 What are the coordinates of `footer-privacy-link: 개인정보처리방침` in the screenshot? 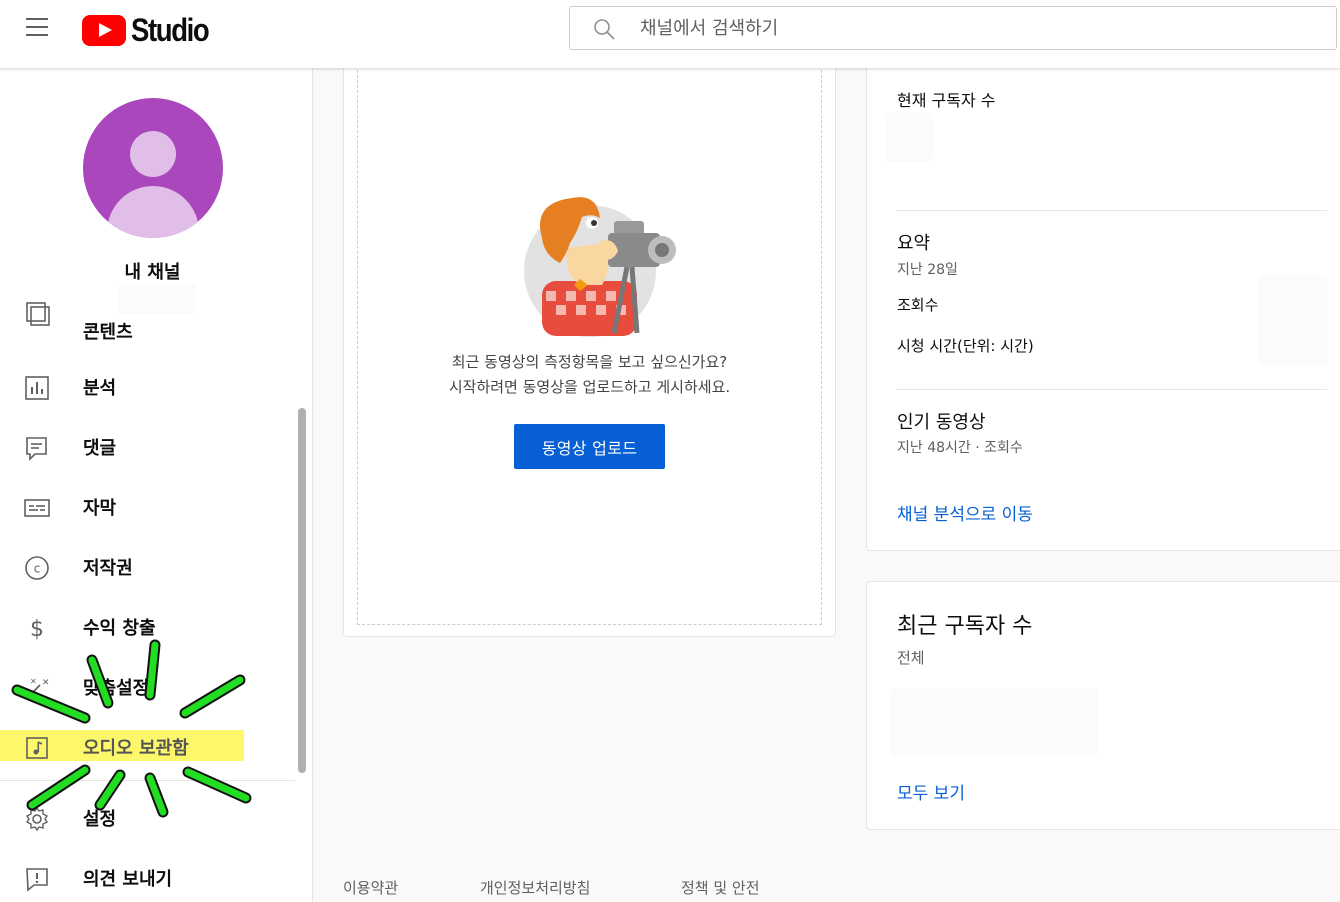 It's located at (535, 887).